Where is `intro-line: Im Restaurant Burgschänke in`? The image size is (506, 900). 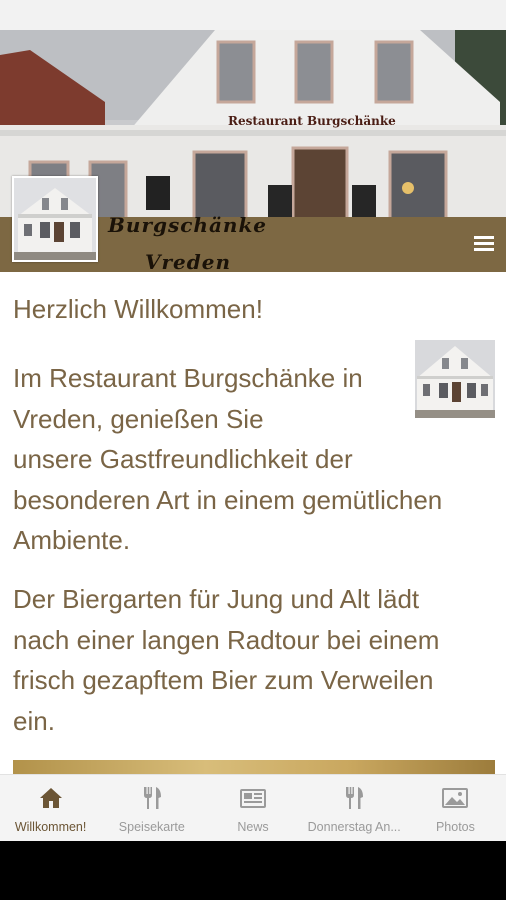 intro-line: Im Restaurant Burgschänke in is located at coordinates (188, 378).